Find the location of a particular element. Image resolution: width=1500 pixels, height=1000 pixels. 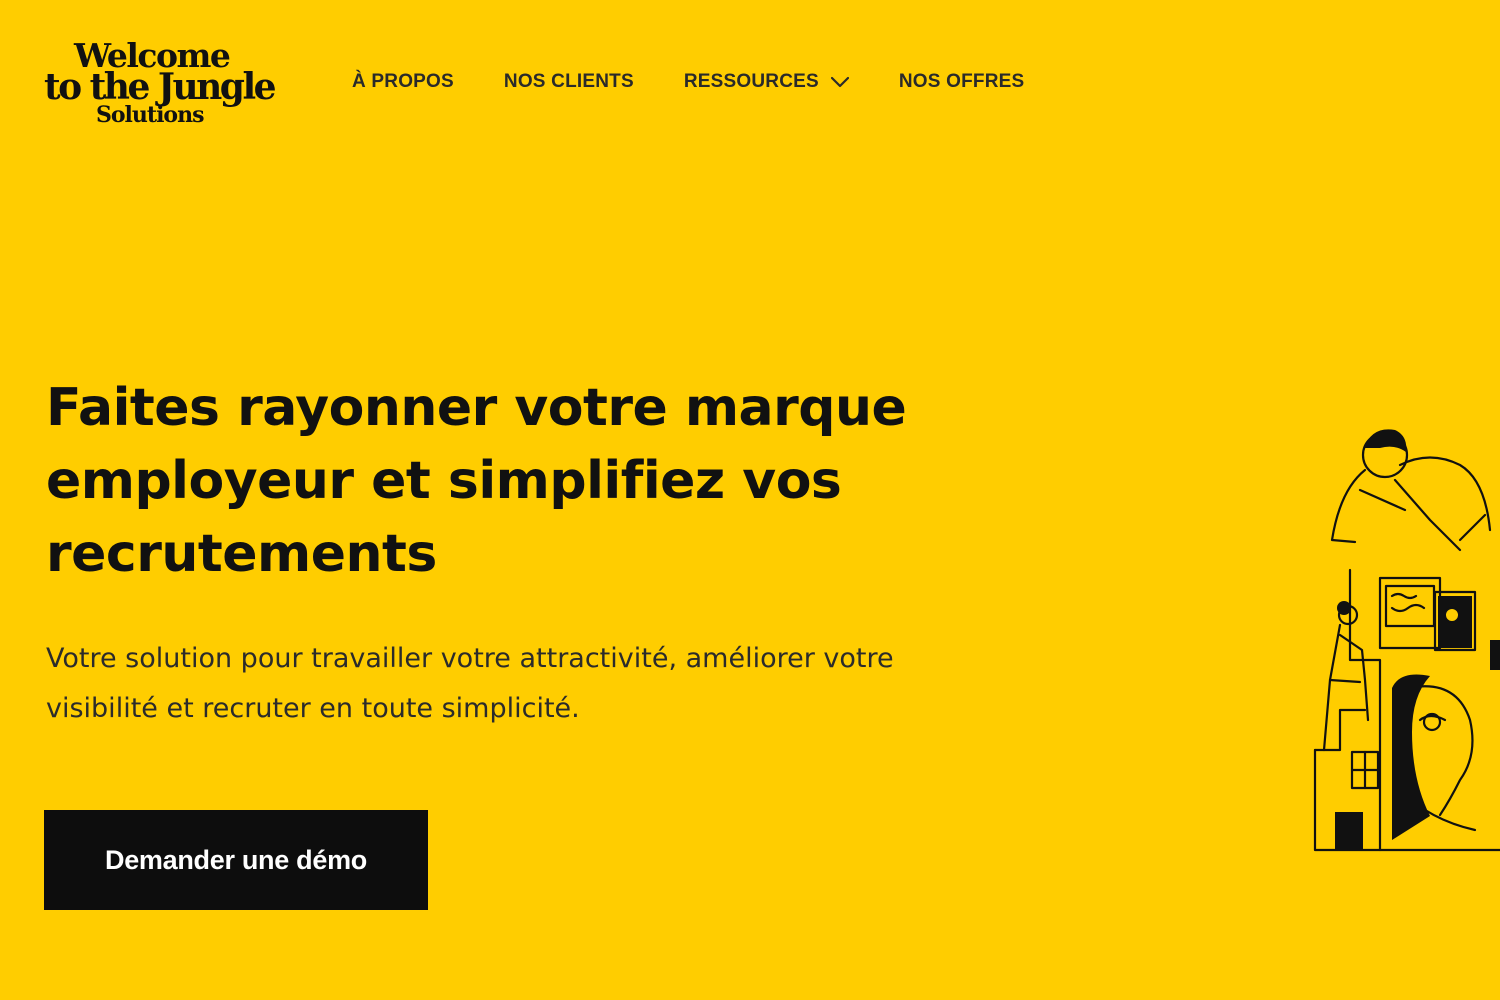

nav-item-nos-clients: NOS CLIENTS is located at coordinates (569, 82).